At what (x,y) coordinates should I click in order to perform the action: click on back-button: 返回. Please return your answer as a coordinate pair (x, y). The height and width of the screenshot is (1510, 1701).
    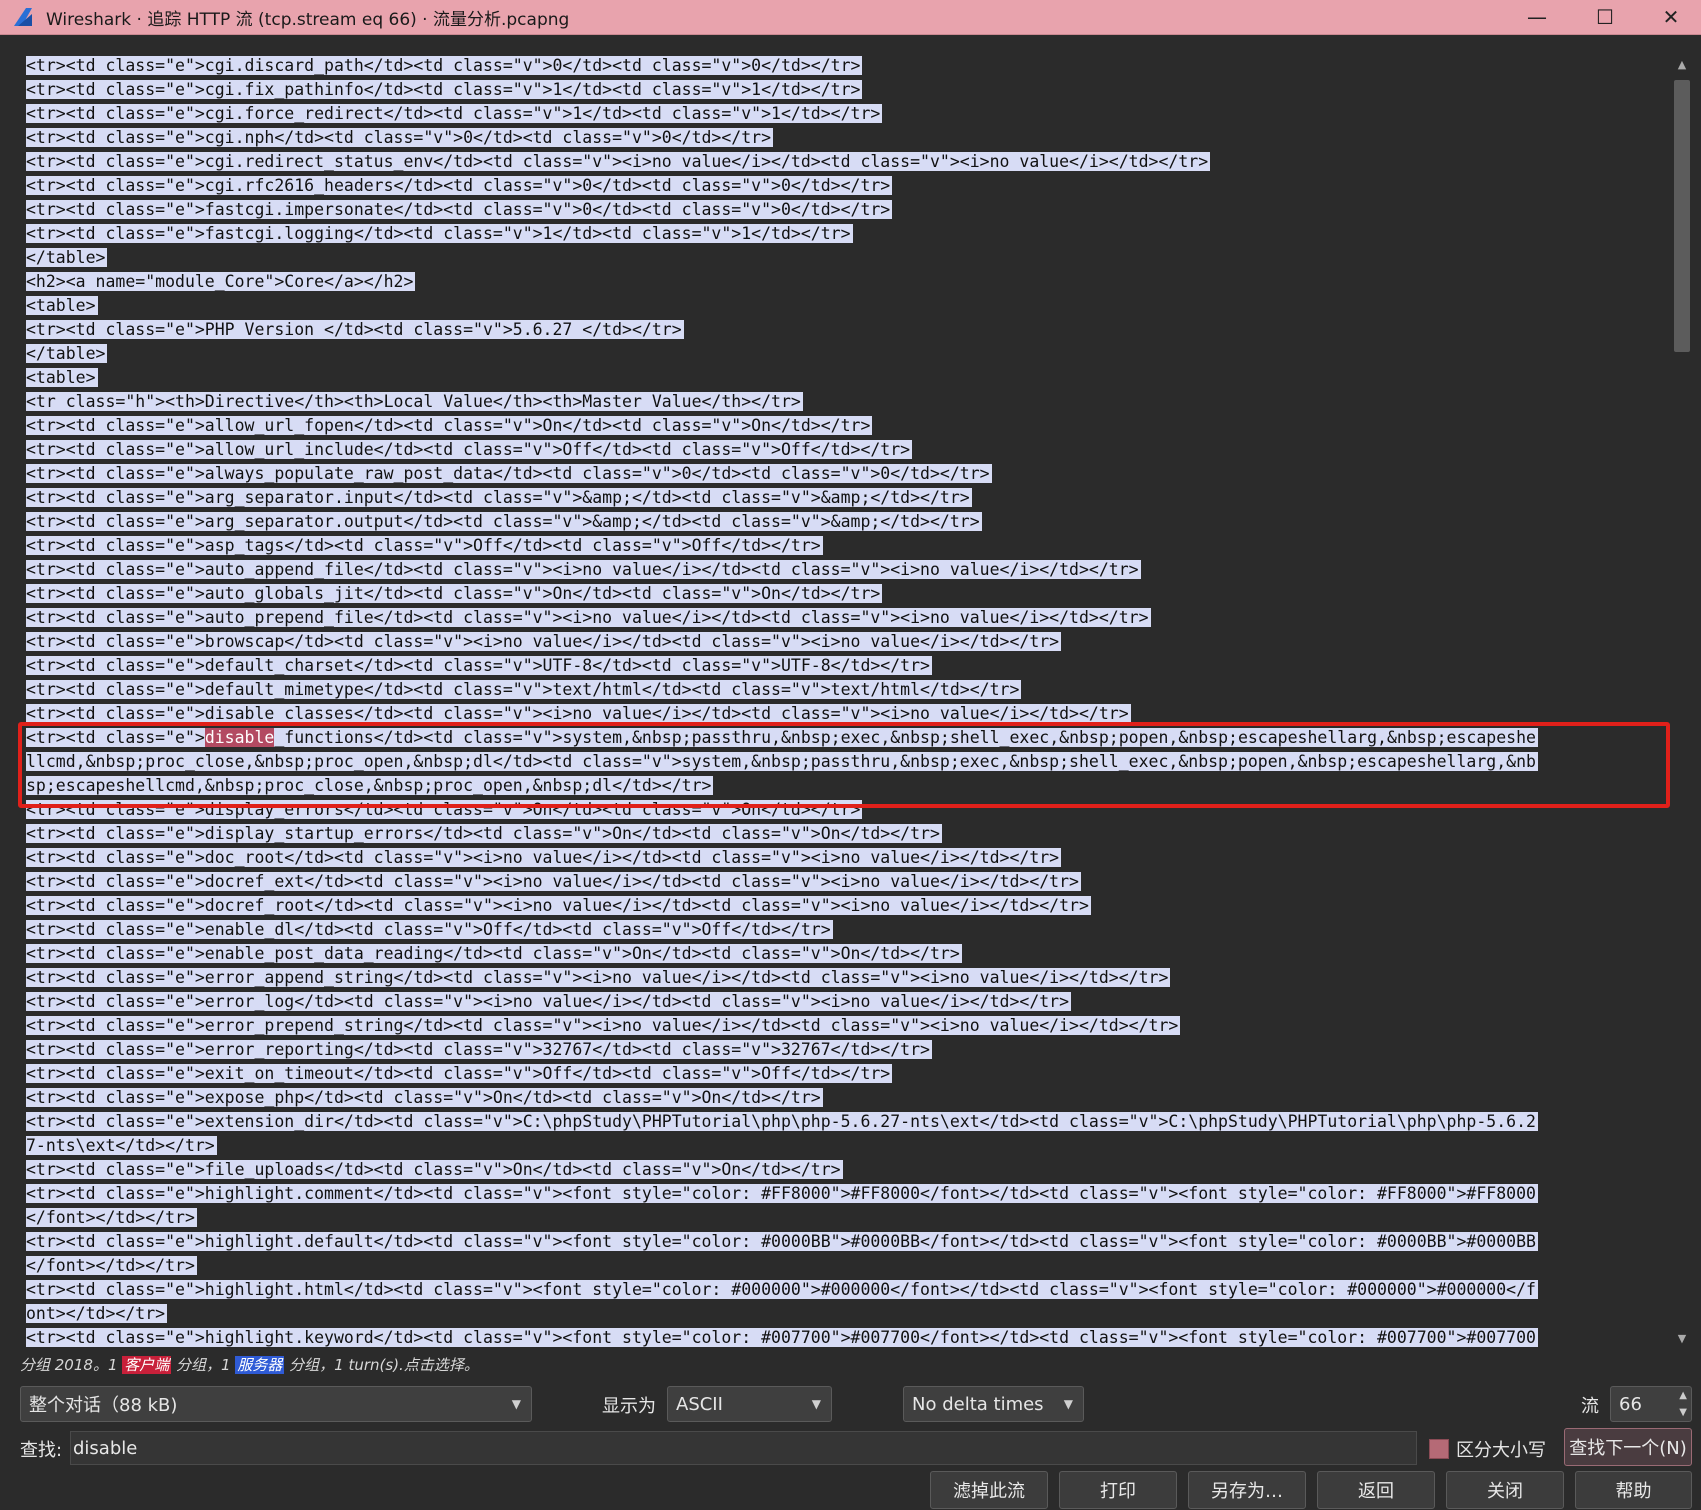
    Looking at the image, I should click on (1376, 1490).